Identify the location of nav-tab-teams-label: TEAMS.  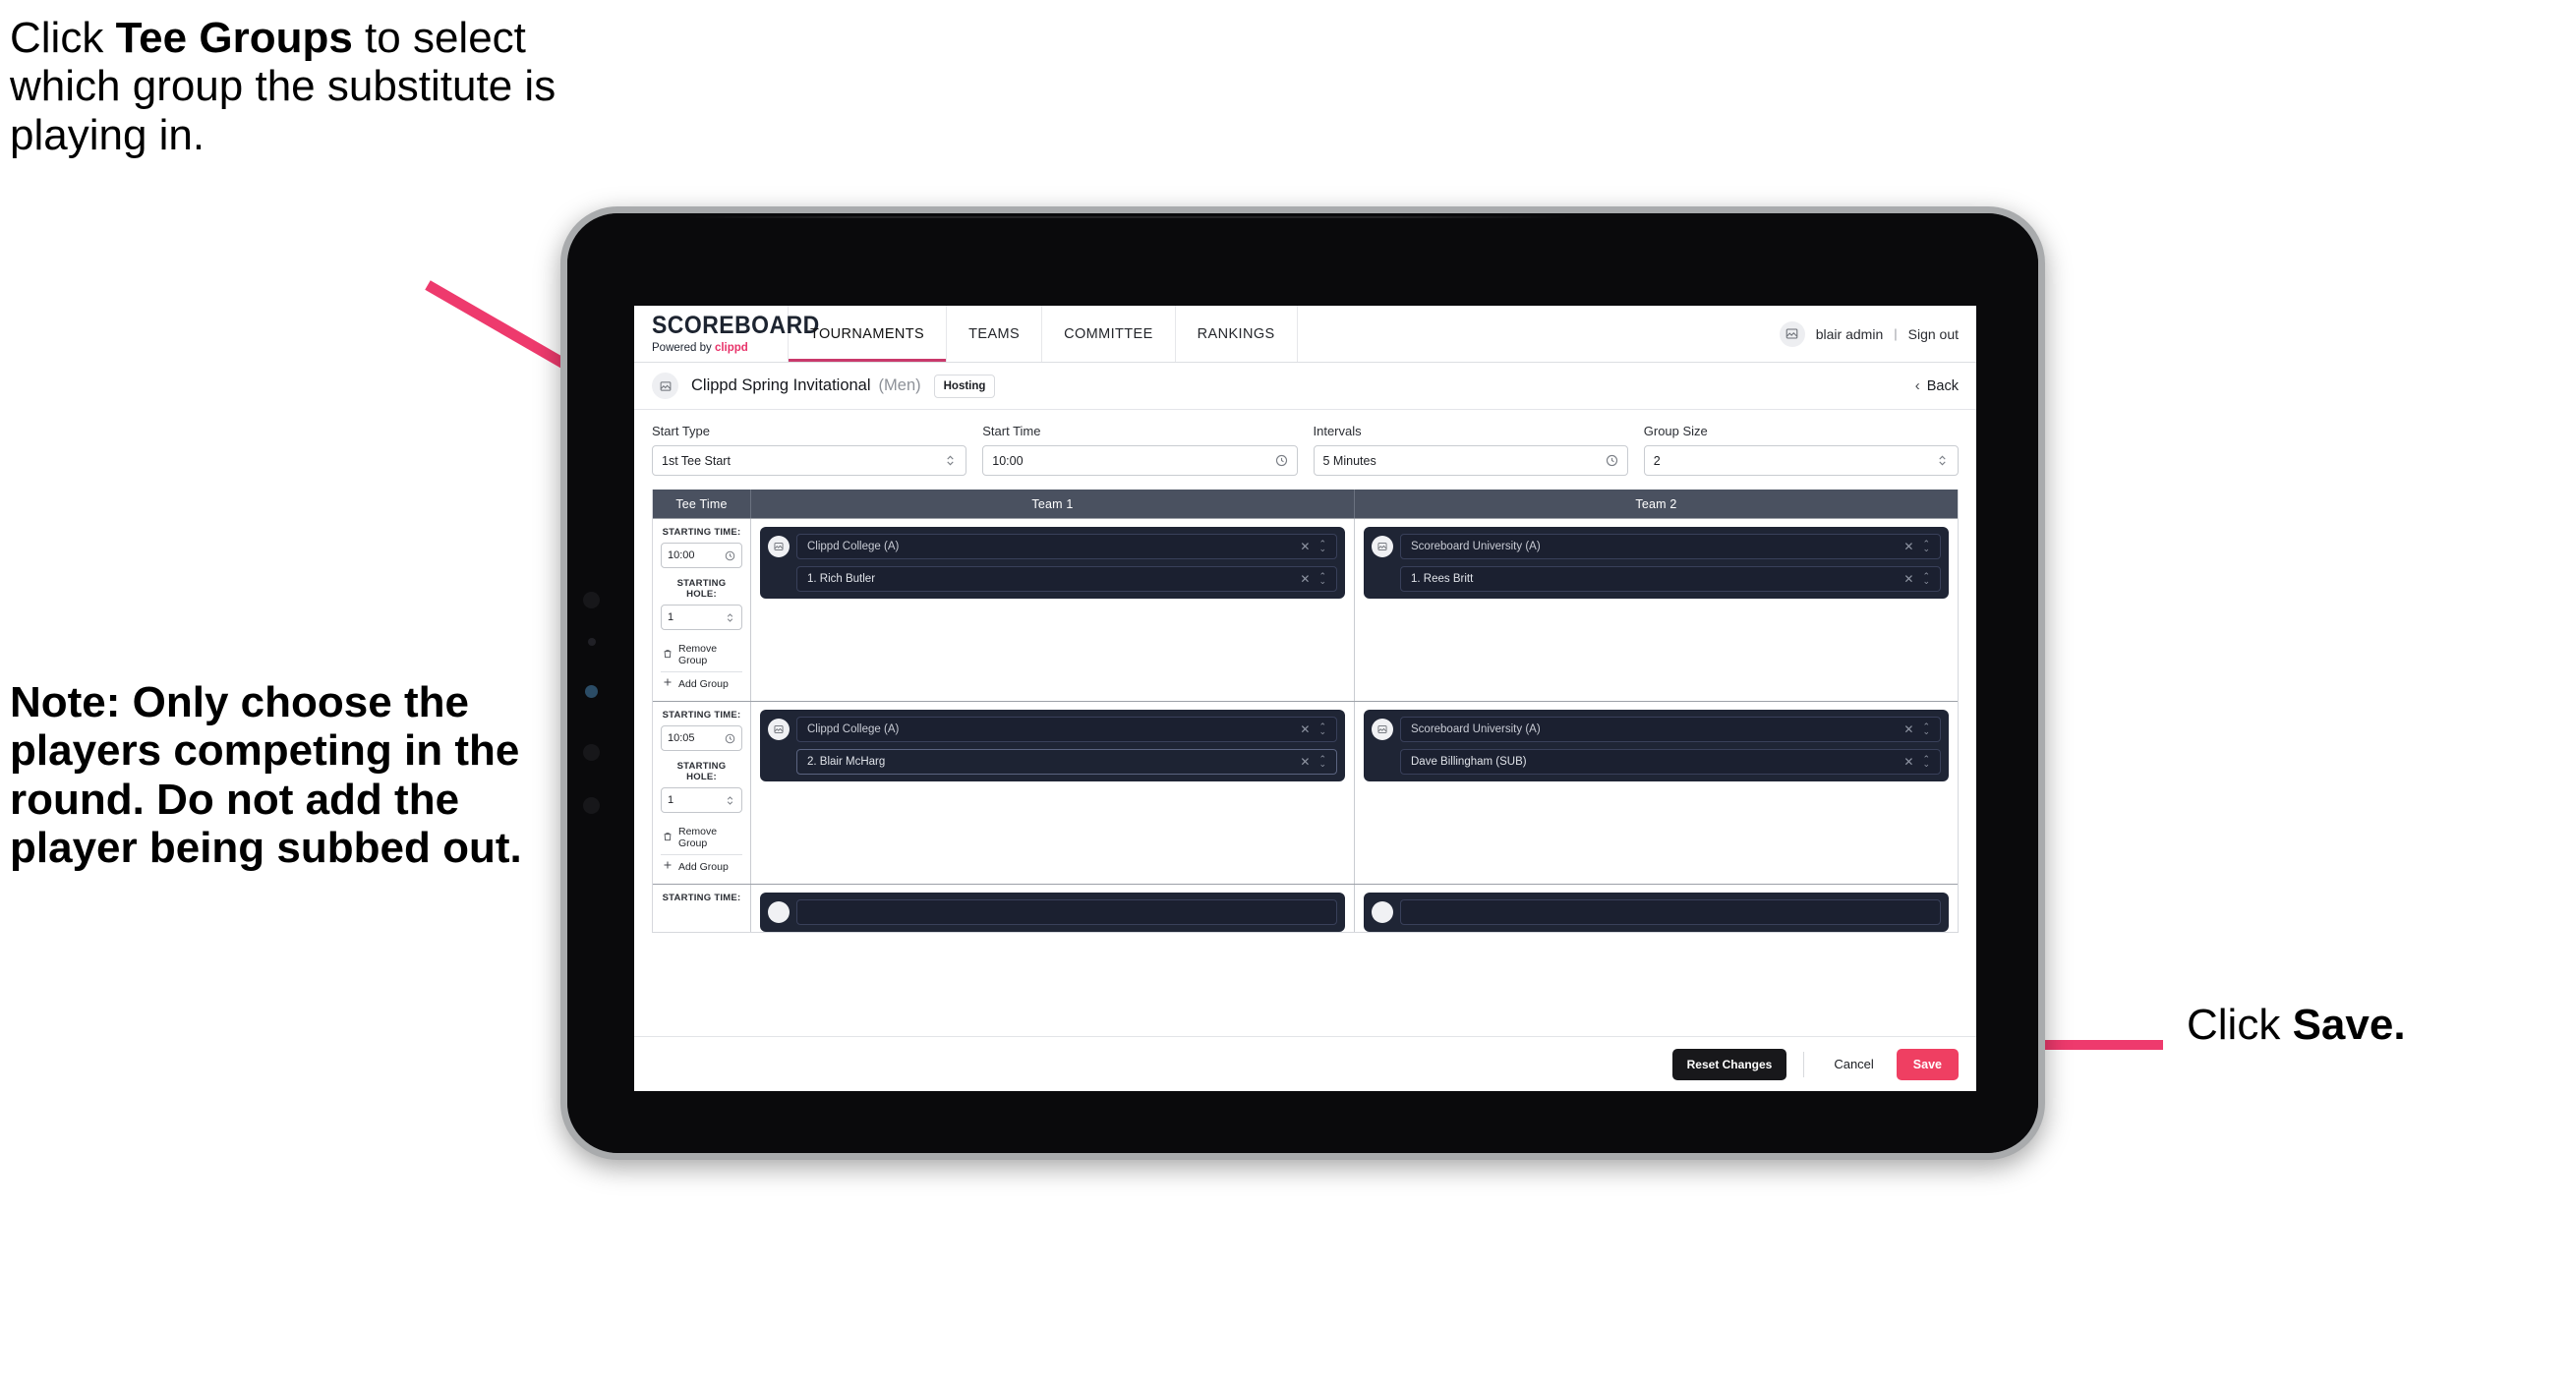
(994, 334).